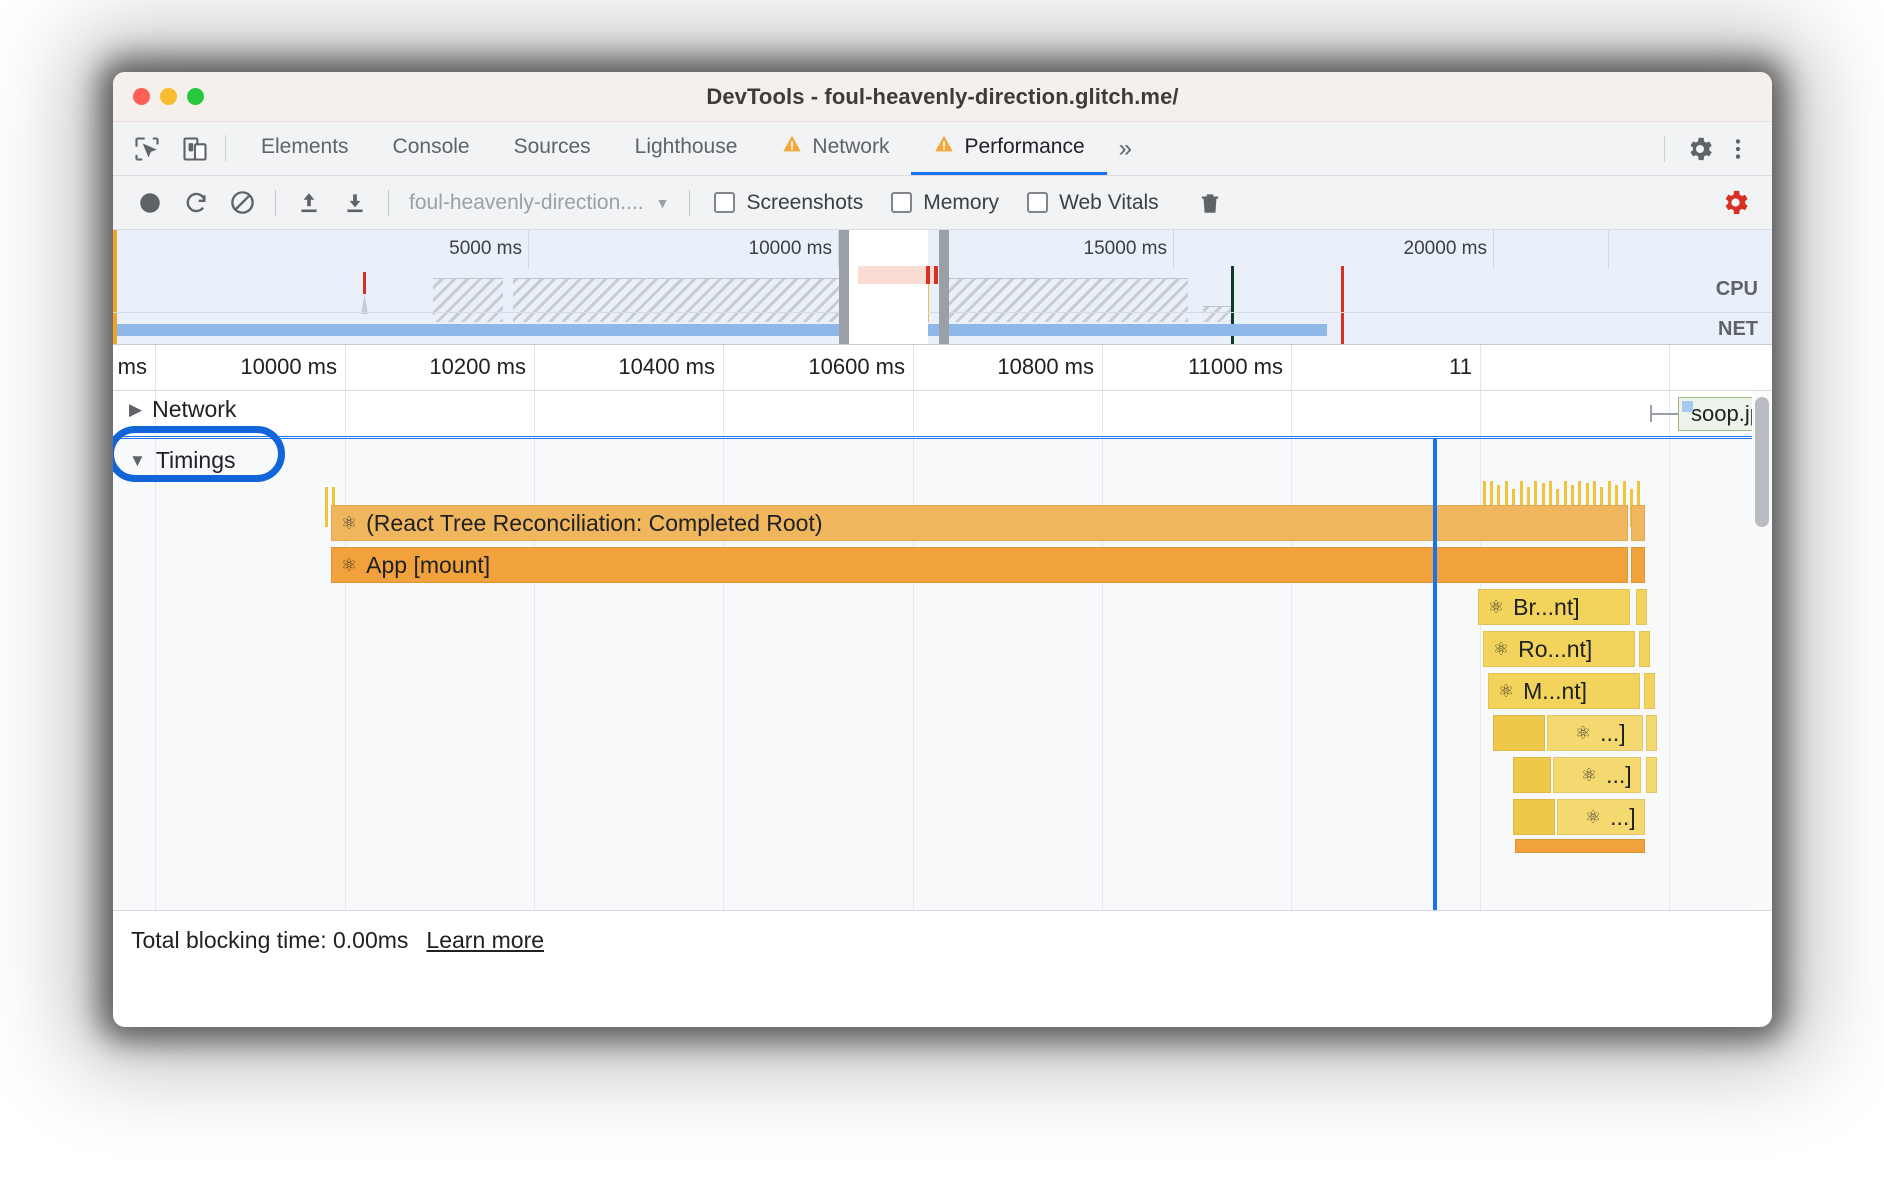 The height and width of the screenshot is (1178, 1884). I want to click on overview-error-marker, so click(364, 283).